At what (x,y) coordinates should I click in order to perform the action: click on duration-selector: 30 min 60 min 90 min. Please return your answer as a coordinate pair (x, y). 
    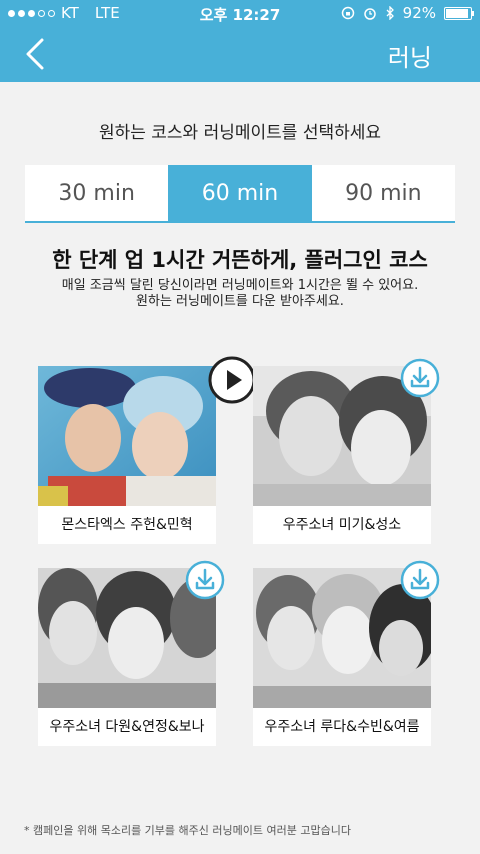
    Looking at the image, I should click on (240, 194).